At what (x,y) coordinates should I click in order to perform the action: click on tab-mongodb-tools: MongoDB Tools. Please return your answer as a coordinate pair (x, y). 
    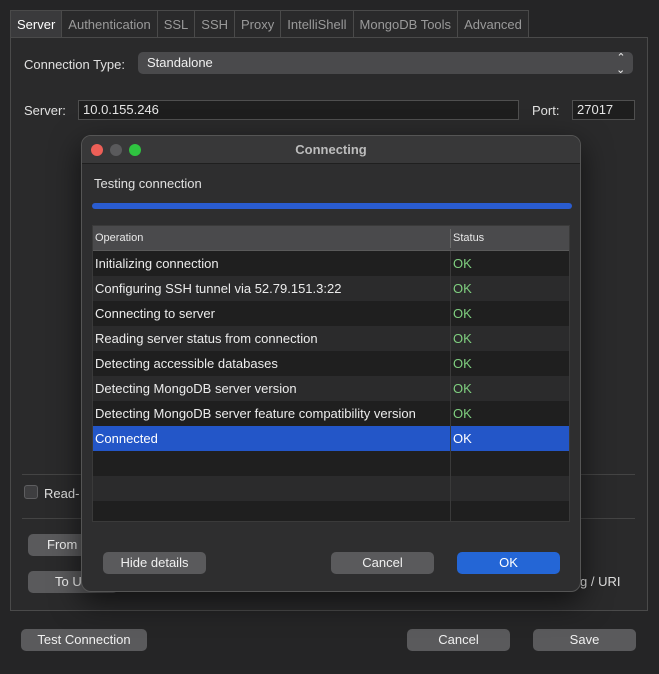
    Looking at the image, I should click on (405, 24).